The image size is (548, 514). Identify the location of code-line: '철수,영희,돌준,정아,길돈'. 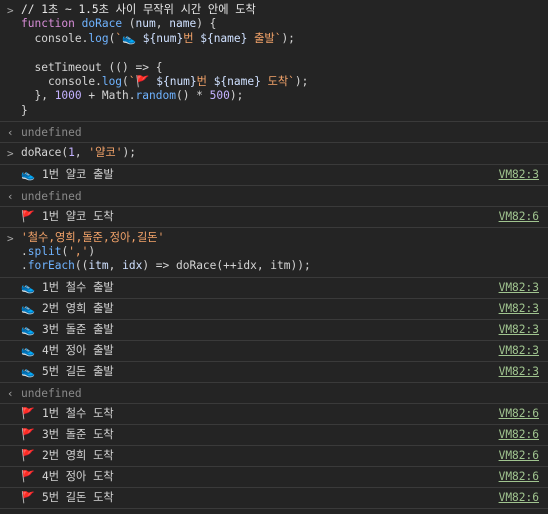
(93, 237).